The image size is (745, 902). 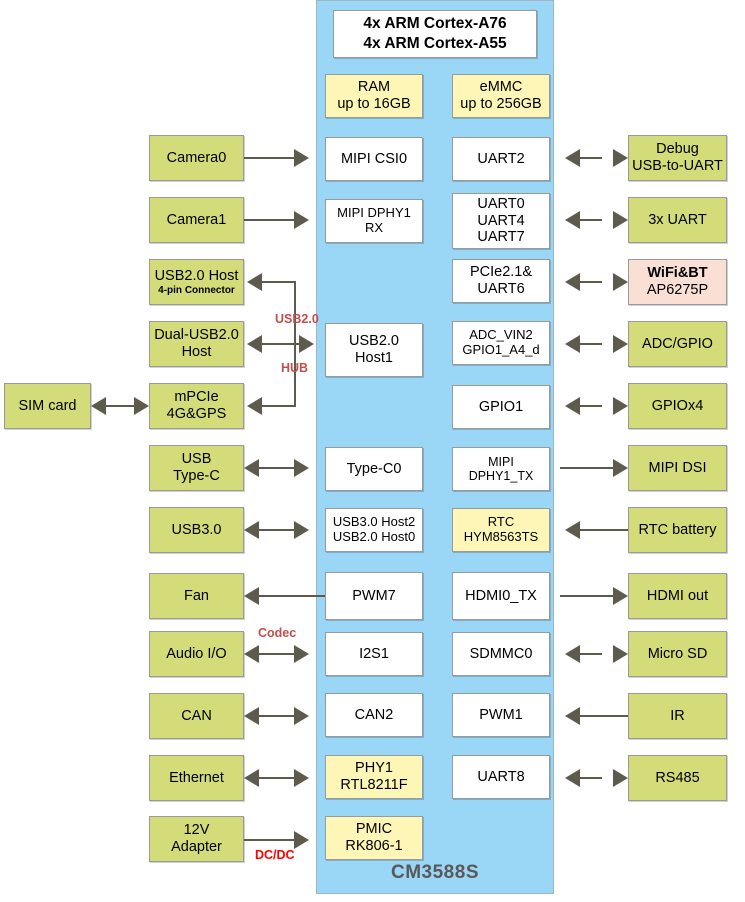 I want to click on connector-sim-arrow-right, so click(x=141, y=406).